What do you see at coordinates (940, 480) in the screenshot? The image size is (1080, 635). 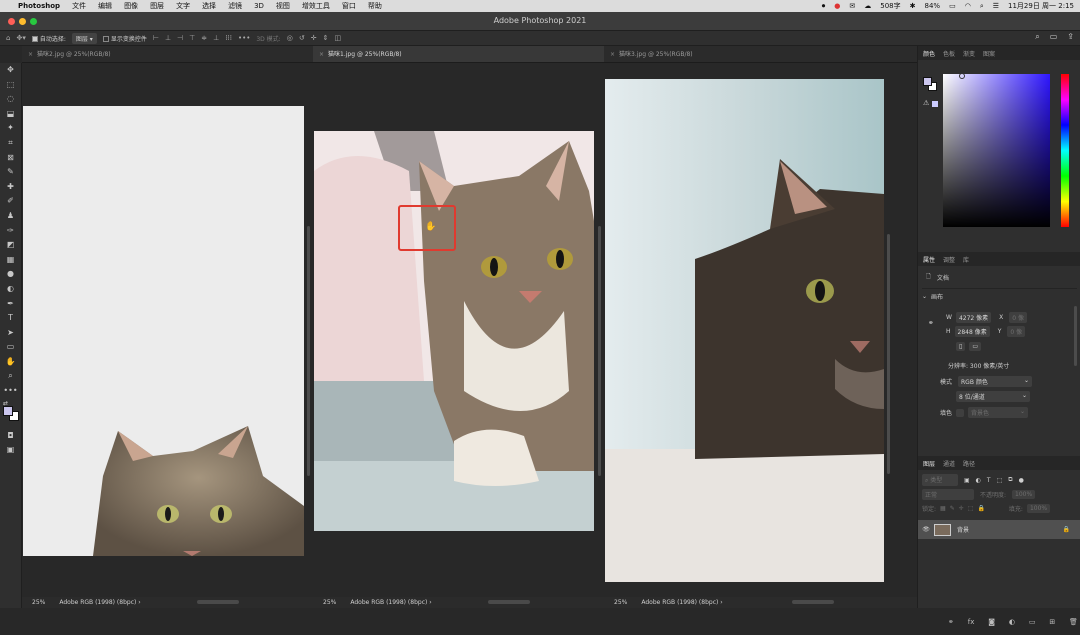 I see `layer-filter-dropdown: ⌕ 类型` at bounding box center [940, 480].